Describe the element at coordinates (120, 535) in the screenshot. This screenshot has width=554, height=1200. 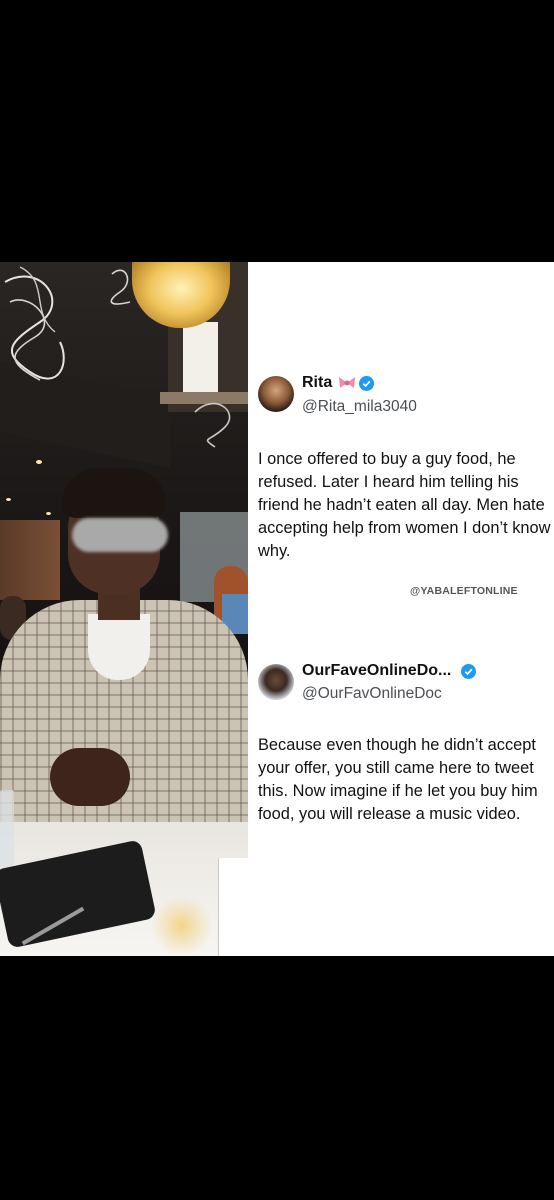
I see `blur-bar` at that location.